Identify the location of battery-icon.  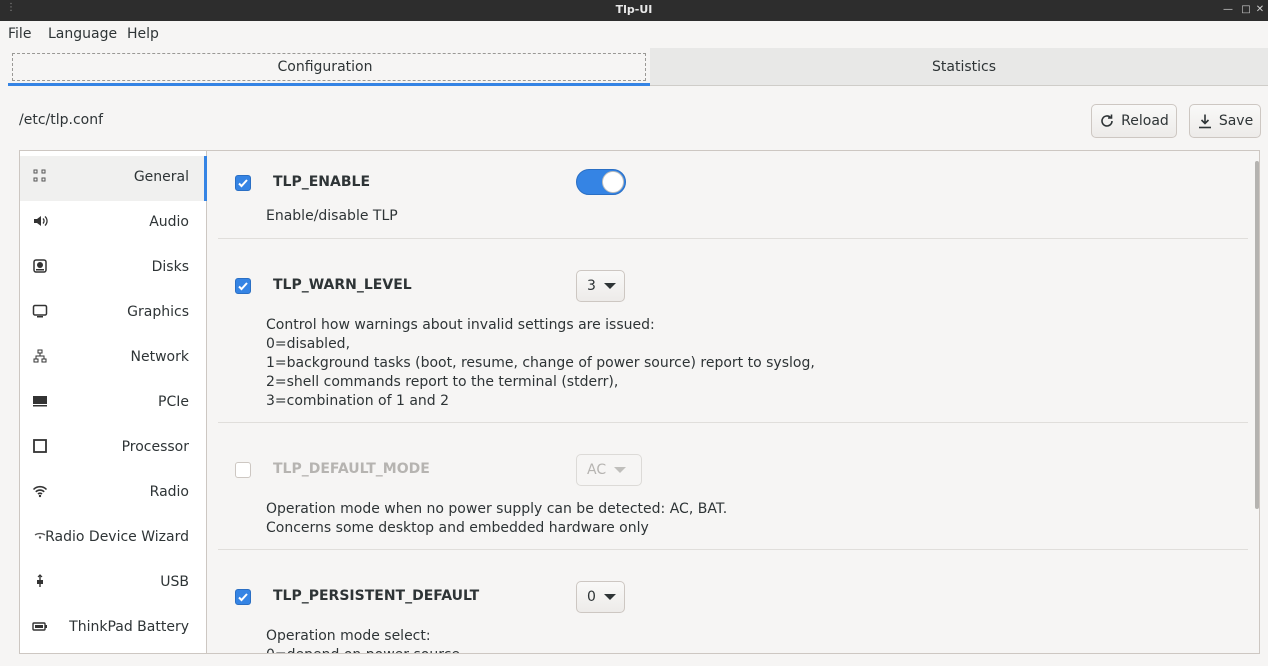
(40, 626).